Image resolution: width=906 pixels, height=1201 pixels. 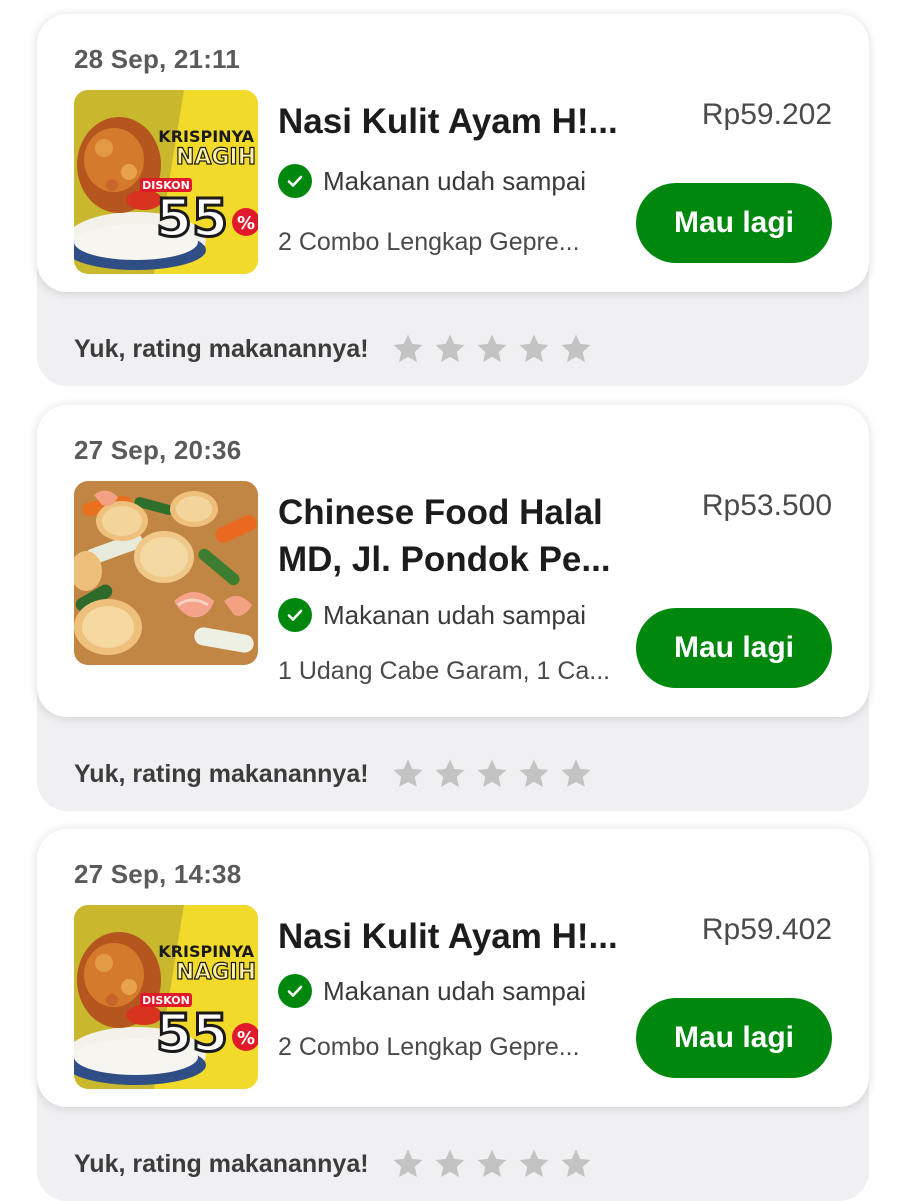 What do you see at coordinates (766, 505) in the screenshot?
I see `order-price: Rp53.500` at bounding box center [766, 505].